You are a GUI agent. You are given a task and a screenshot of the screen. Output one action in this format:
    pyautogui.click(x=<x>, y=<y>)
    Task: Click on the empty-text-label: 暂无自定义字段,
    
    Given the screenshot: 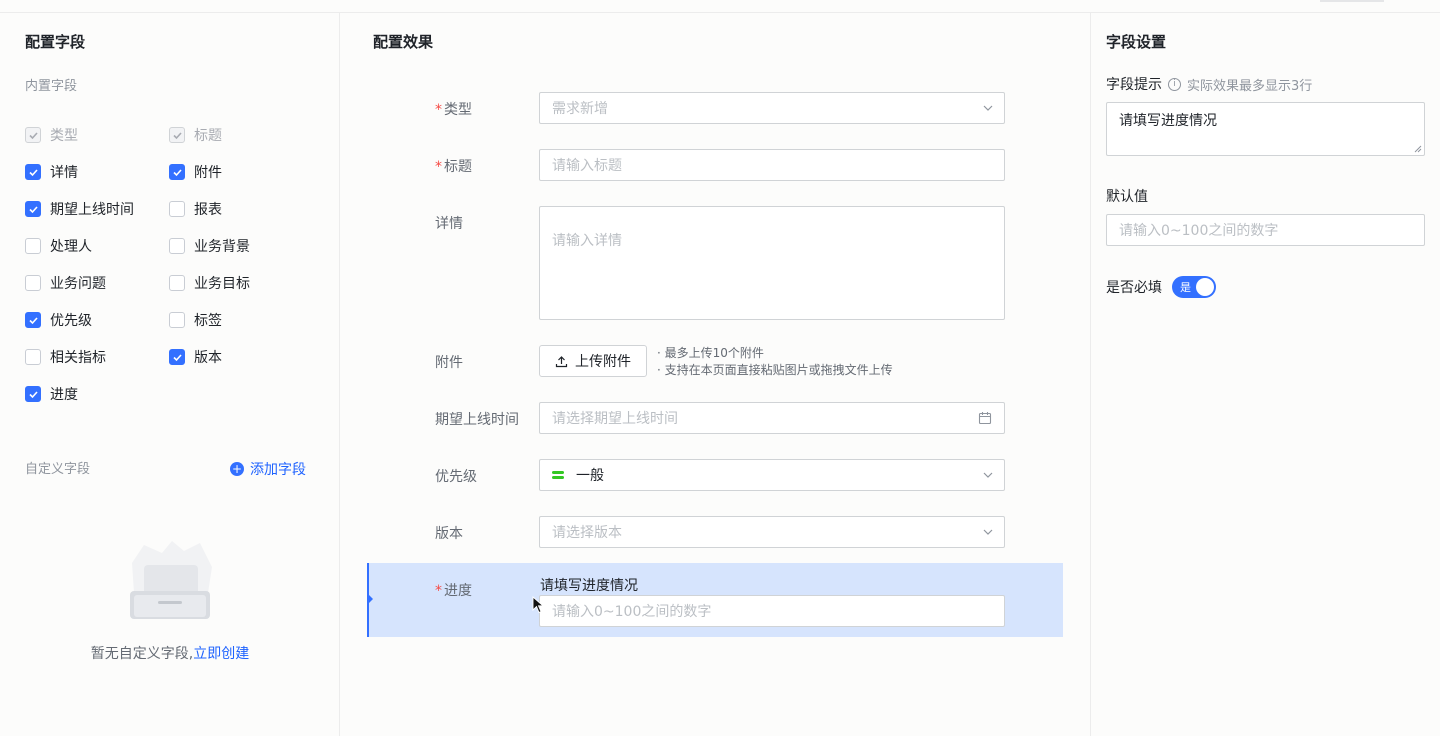 What is the action you would take?
    pyautogui.click(x=142, y=654)
    